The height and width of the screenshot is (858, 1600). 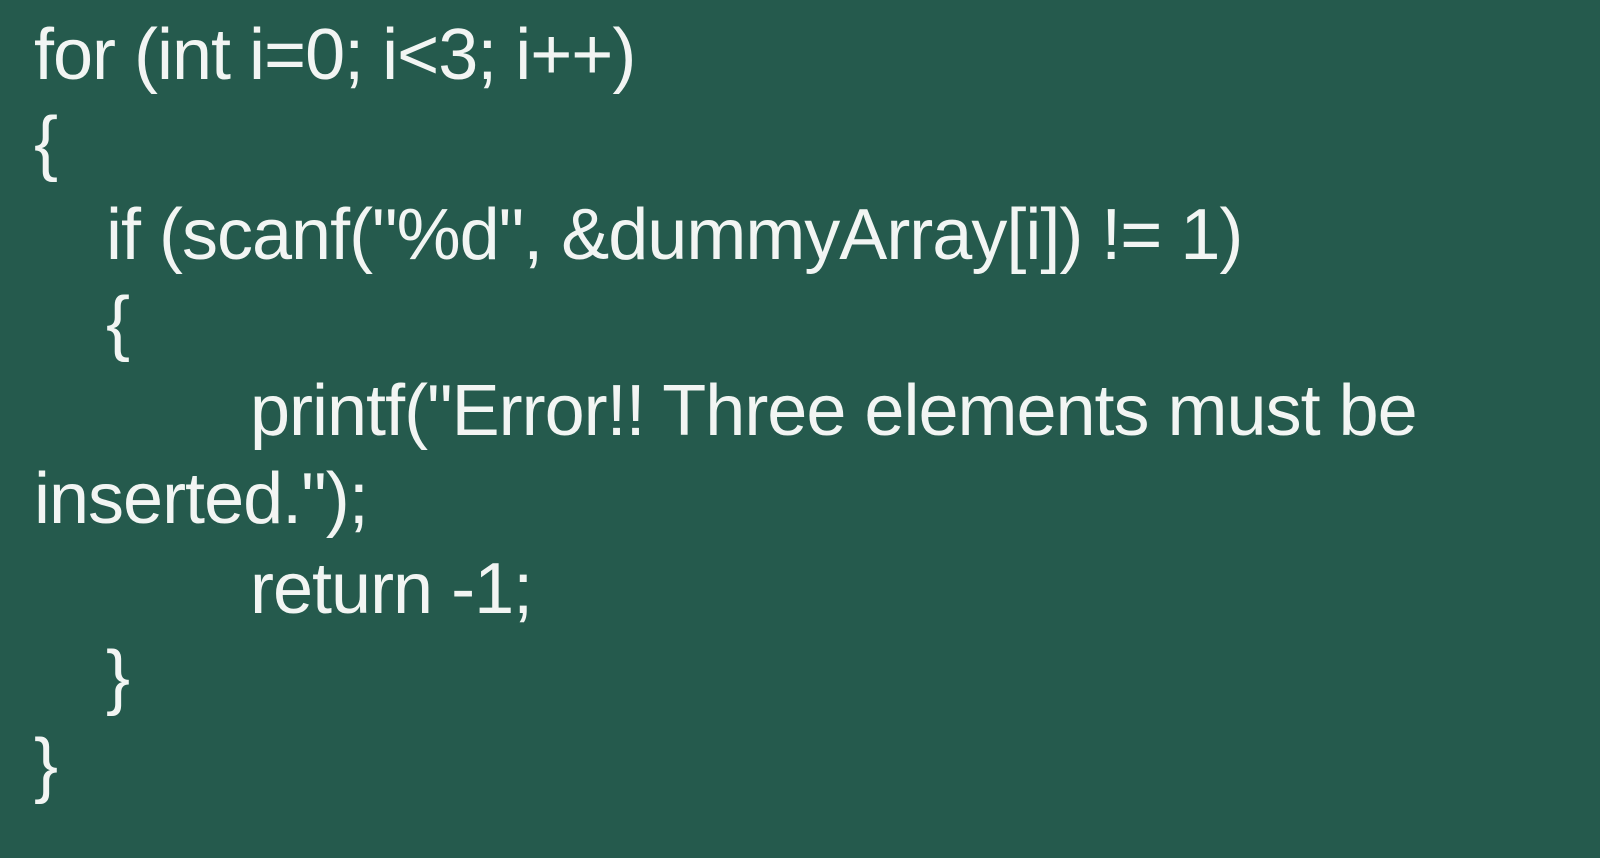 I want to click on code-line-inner-close-brace: }, so click(x=118, y=677).